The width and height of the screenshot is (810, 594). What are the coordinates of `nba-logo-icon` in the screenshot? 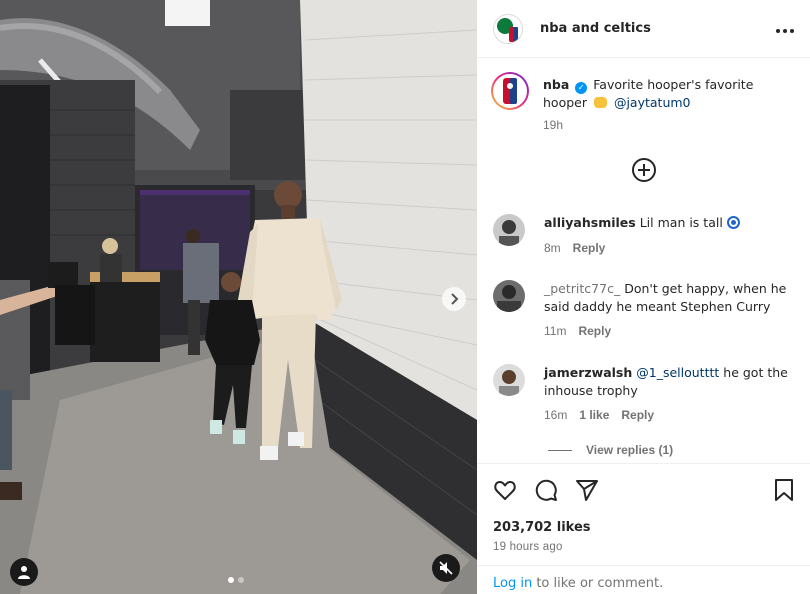 It's located at (510, 91).